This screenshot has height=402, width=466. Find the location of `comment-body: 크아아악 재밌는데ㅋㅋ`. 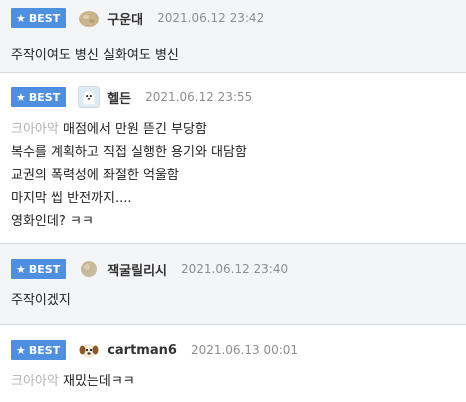

comment-body: 크아아악 재밌는데ㅋㅋ is located at coordinates (238, 381).